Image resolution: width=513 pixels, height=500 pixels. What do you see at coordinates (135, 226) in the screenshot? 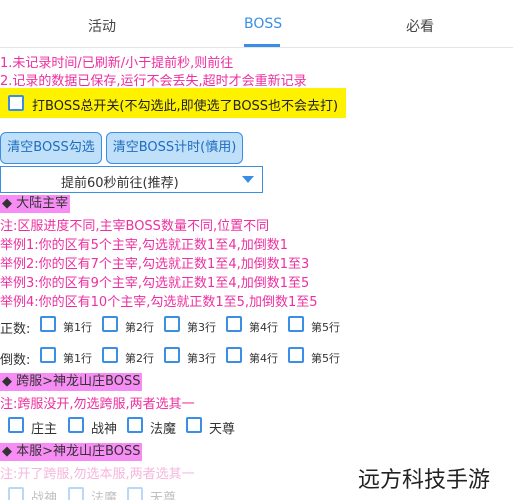
I see `mainland-note-0: 注:区服进度不同,主宰BOSS数量不同,位置不同` at bounding box center [135, 226].